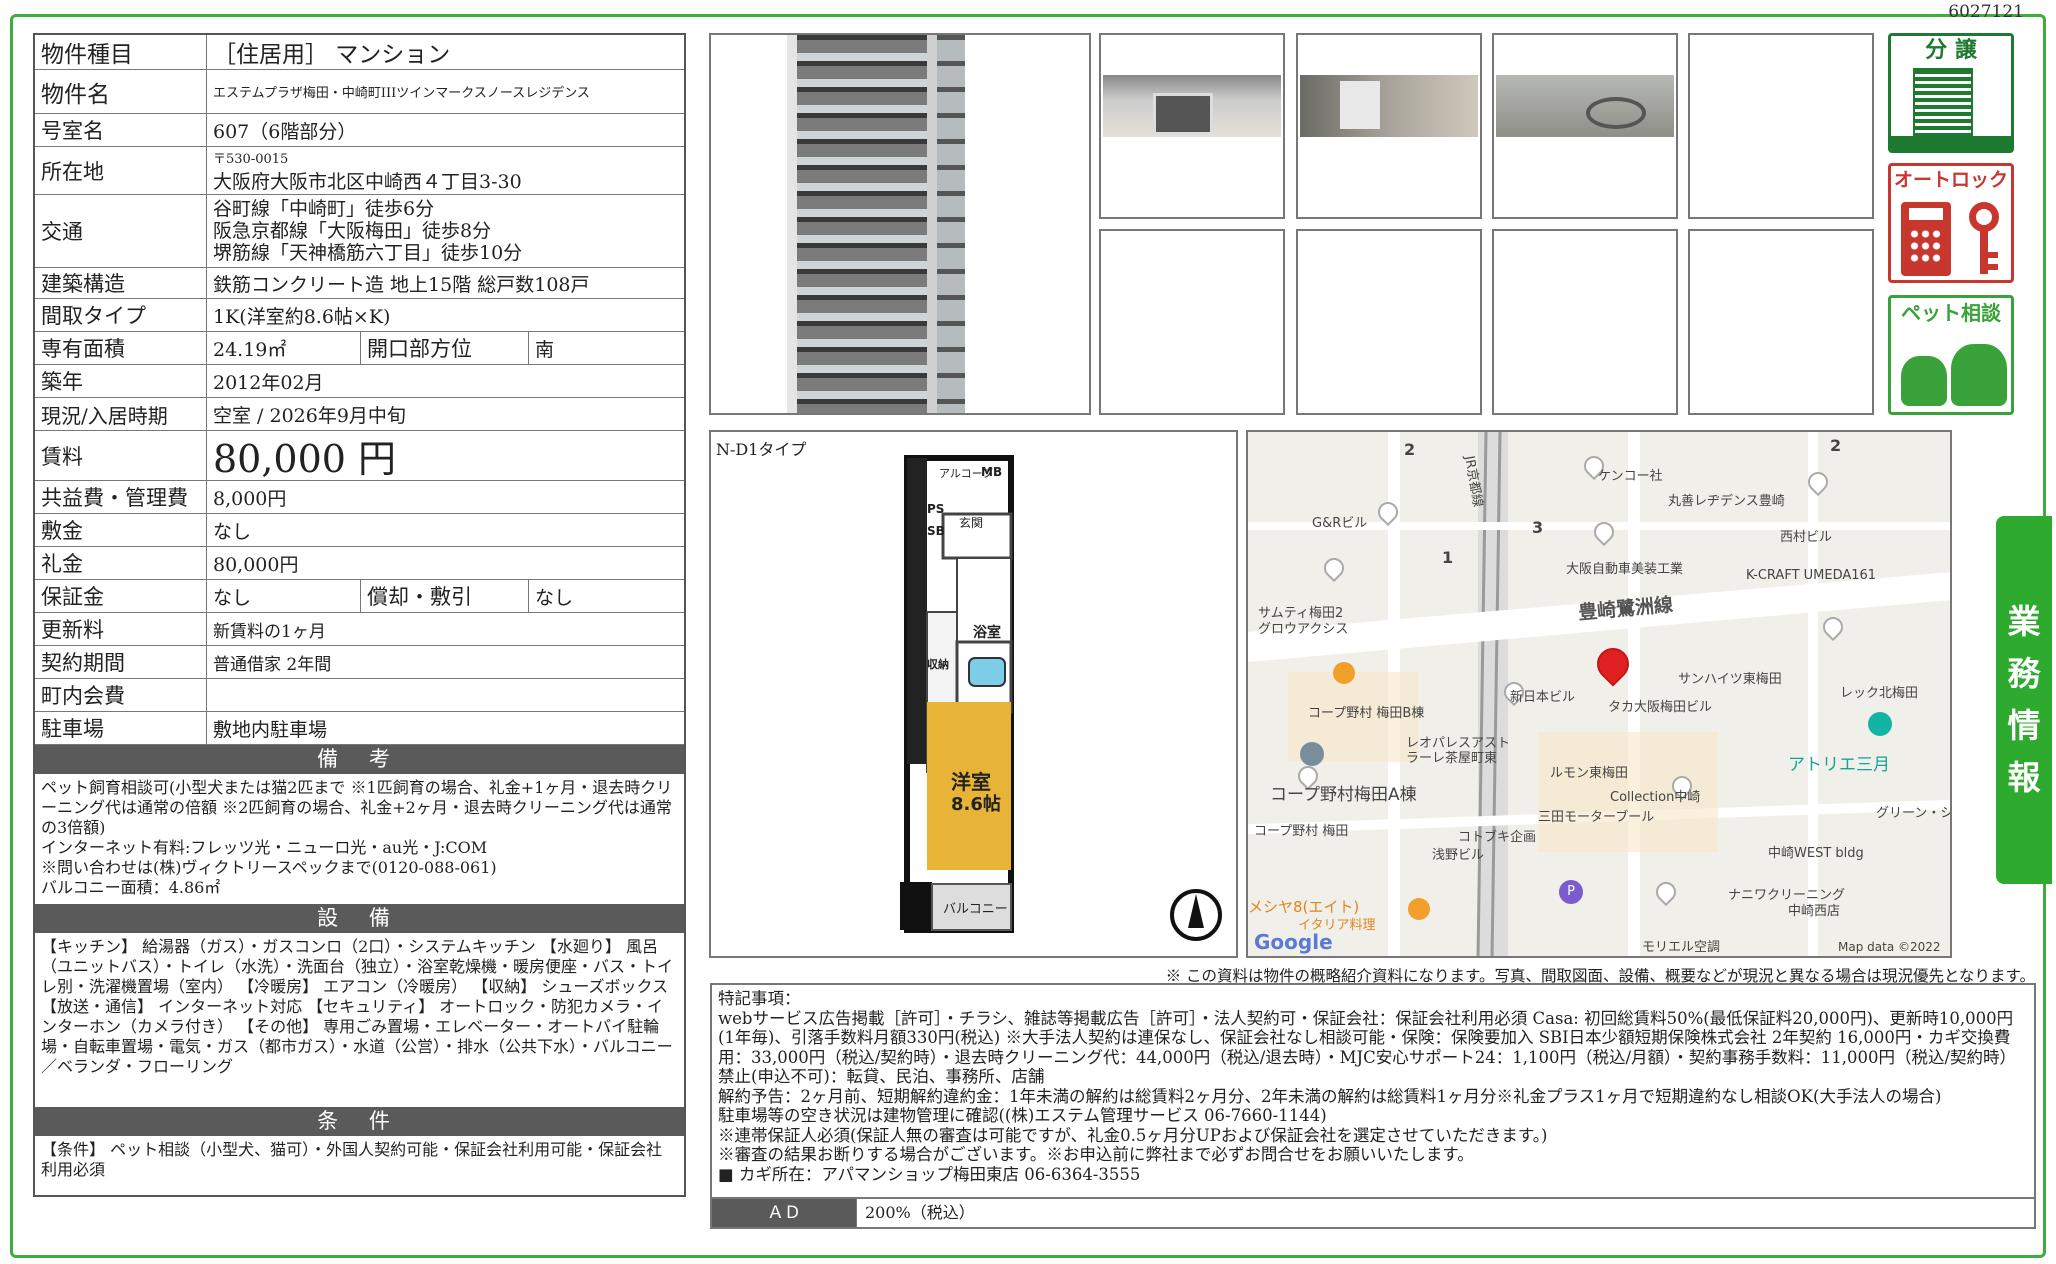 The image size is (2056, 1264). Describe the element at coordinates (445, 596) in the screenshot. I see `amort-label: 償却・敷引` at that location.